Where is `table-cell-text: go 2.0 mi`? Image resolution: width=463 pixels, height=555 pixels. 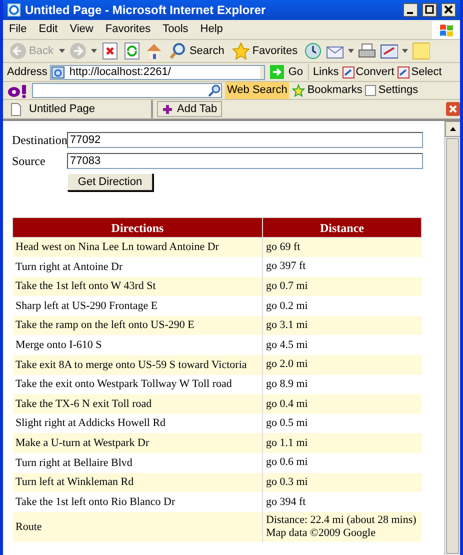
table-cell-text: go 2.0 mi is located at coordinates (287, 365).